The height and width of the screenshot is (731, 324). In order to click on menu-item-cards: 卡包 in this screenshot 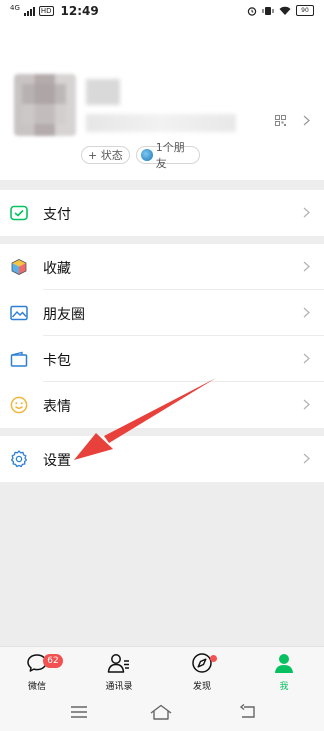, I will do `click(162, 359)`.